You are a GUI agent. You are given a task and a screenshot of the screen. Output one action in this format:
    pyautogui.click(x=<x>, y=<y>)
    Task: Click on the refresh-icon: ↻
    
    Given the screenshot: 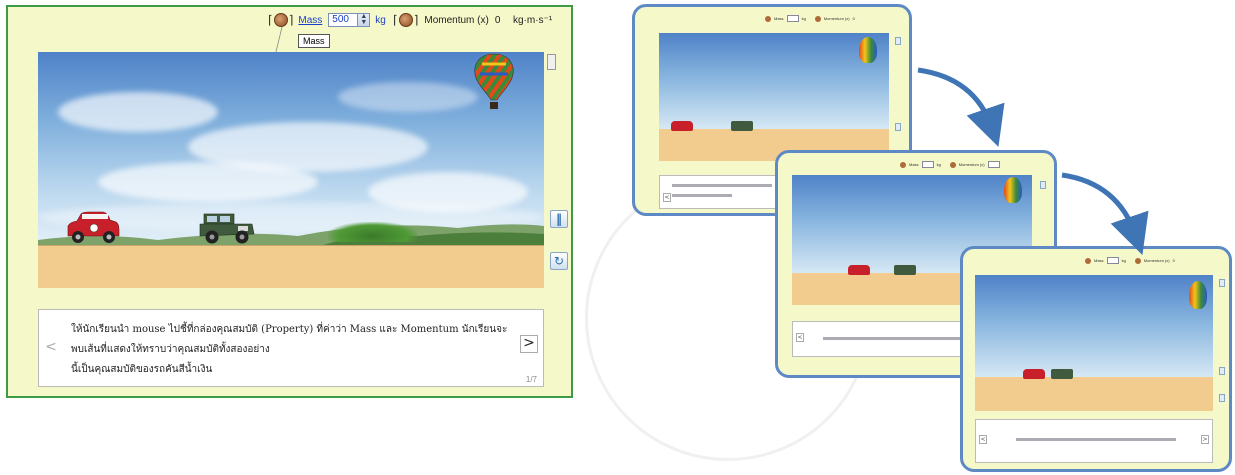 What is the action you would take?
    pyautogui.click(x=559, y=261)
    